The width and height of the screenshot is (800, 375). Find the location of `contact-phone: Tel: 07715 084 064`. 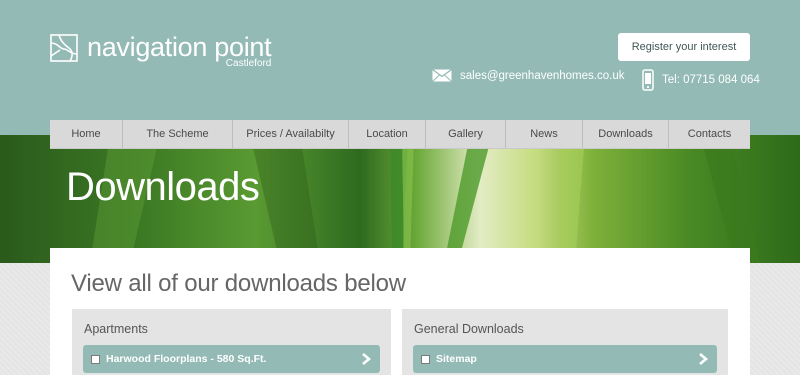

contact-phone: Tel: 07715 084 064 is located at coordinates (701, 80).